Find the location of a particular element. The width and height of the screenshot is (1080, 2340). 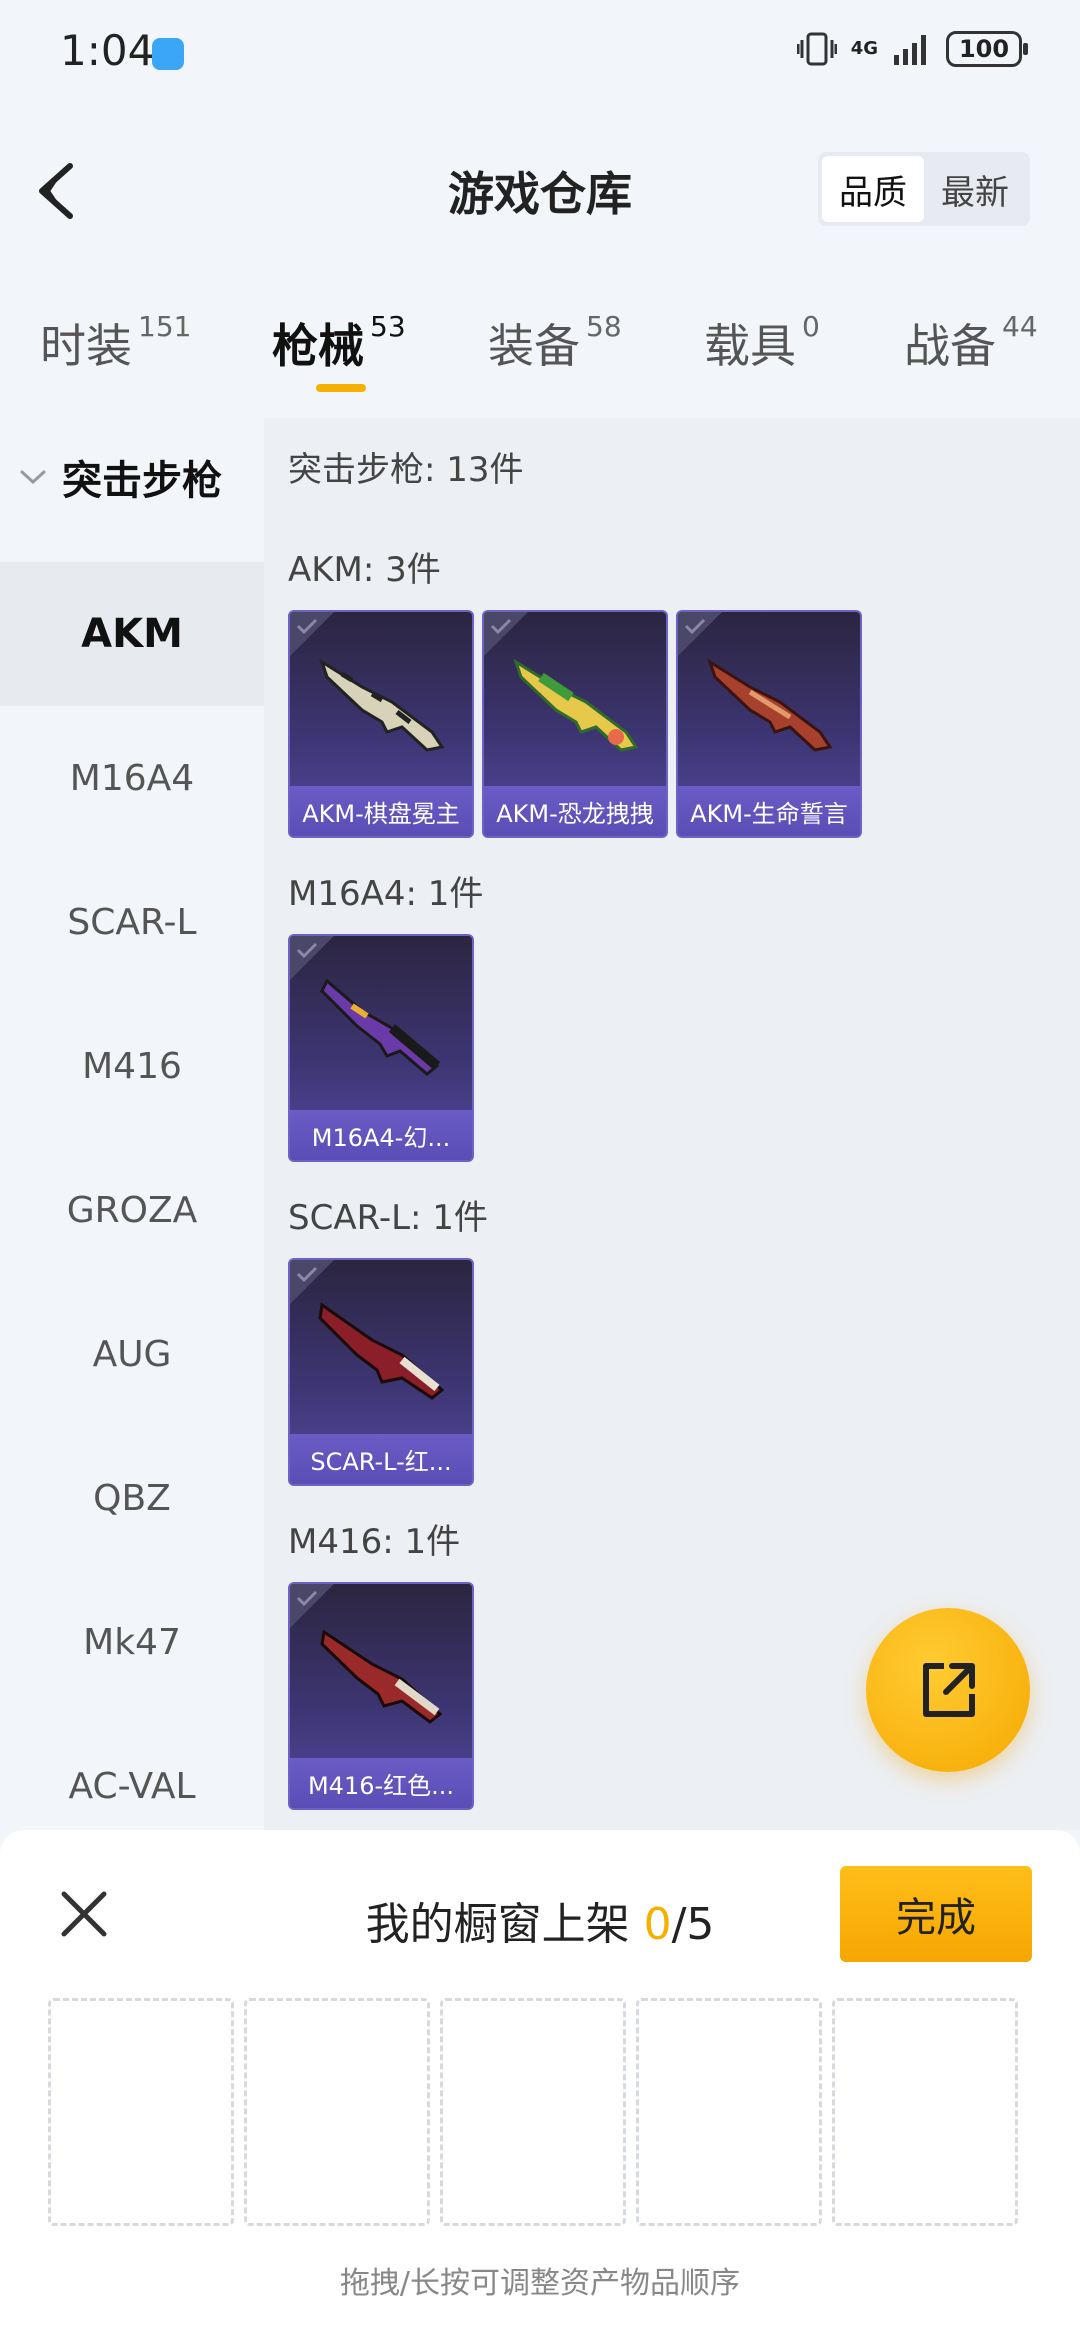

tab-label: 时装 is located at coordinates (86, 346).